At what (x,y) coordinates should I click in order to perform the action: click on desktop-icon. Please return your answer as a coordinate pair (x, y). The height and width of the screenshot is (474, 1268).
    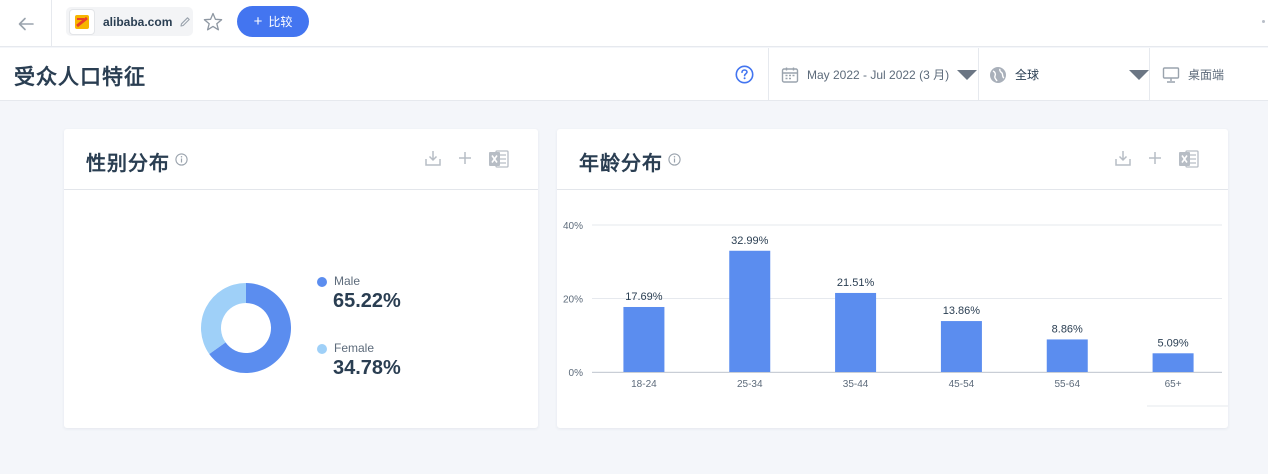
    Looking at the image, I should click on (1171, 74).